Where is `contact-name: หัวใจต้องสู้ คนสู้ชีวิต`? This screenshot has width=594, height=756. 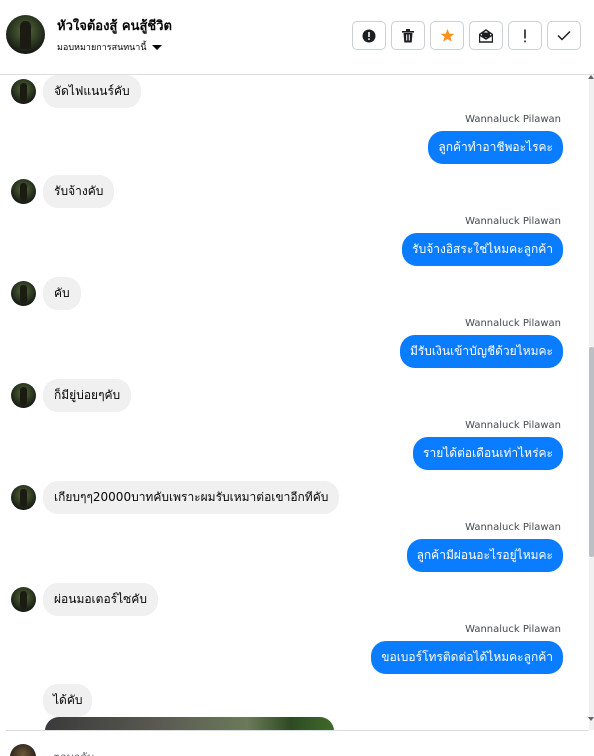
contact-name: หัวใจต้องสู้ คนสู้ชีวิต is located at coordinates (114, 25).